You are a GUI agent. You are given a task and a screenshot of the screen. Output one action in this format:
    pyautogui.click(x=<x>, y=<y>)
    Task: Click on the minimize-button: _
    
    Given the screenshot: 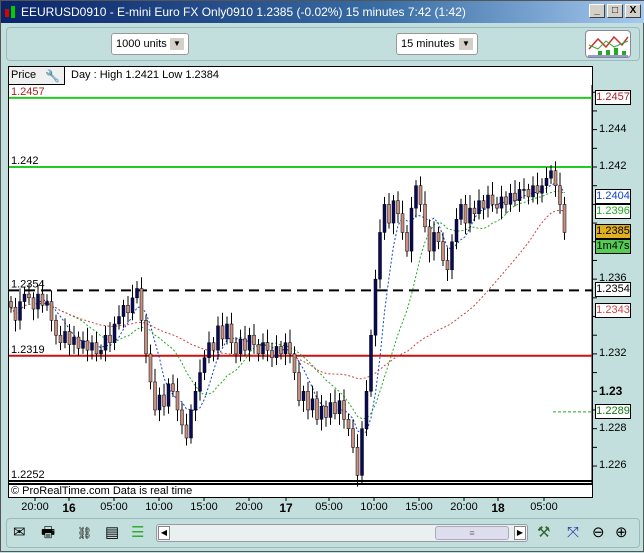 What is the action you would take?
    pyautogui.click(x=597, y=11)
    